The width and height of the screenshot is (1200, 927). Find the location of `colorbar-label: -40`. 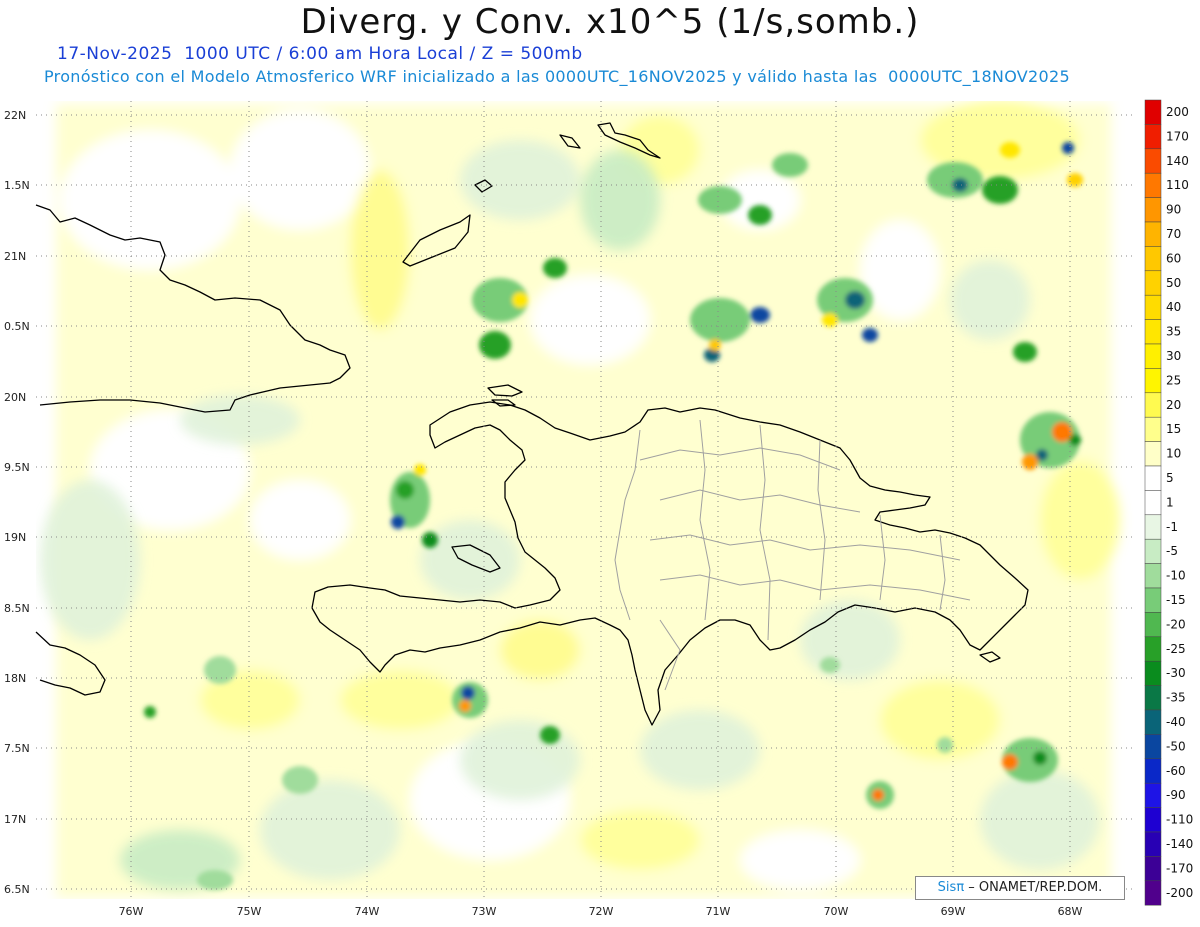

colorbar-label: -40 is located at coordinates (1176, 722).